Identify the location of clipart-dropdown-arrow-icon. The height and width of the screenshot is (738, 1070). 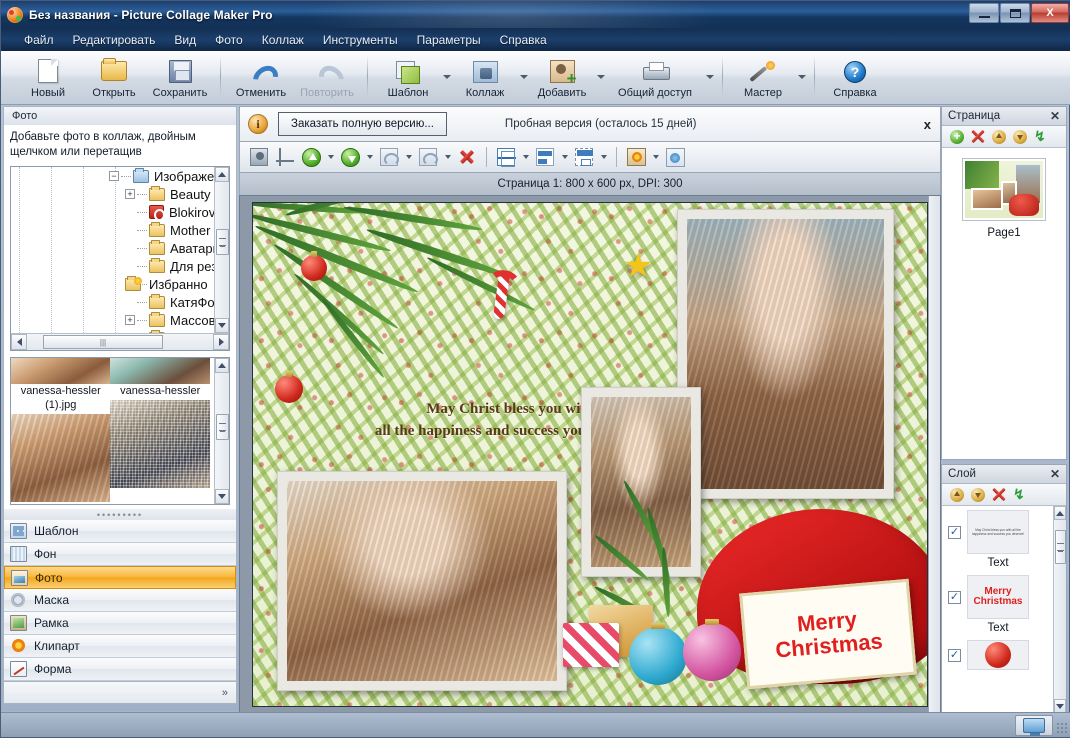
(655, 157).